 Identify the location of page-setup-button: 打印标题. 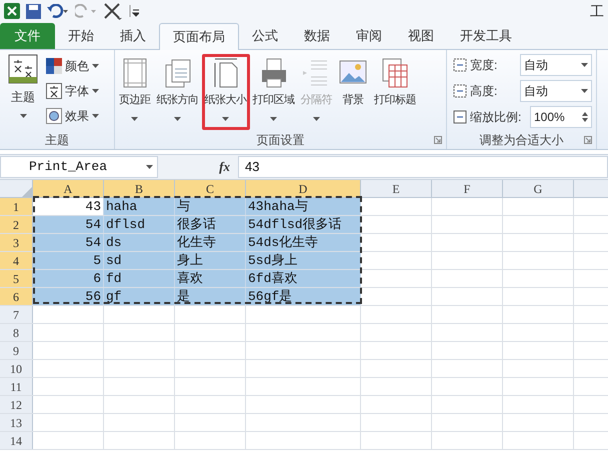
(395, 92).